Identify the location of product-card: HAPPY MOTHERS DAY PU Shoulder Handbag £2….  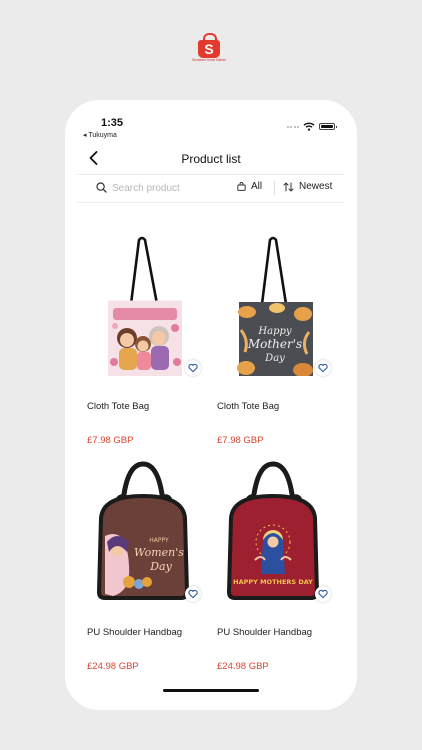
(274, 564).